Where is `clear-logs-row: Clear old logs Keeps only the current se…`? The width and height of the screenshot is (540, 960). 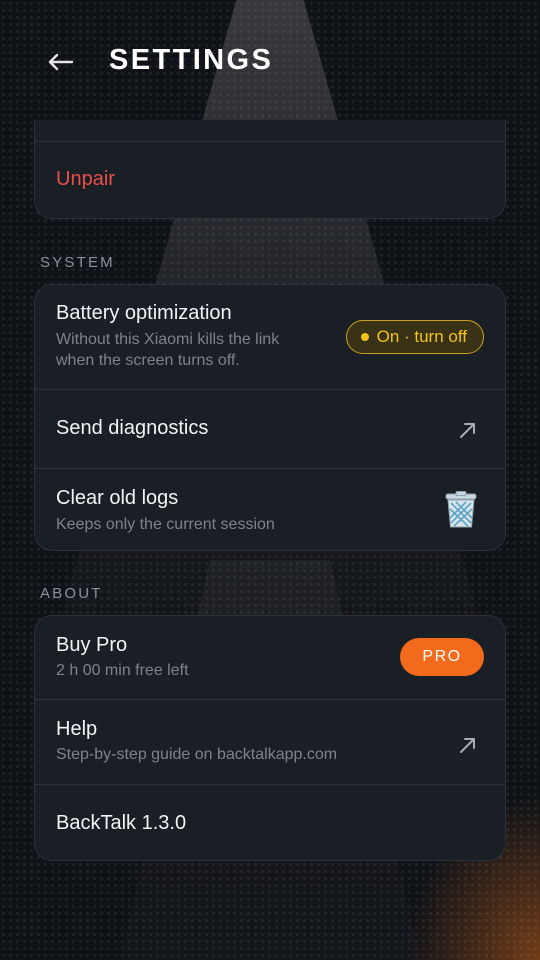
clear-logs-row: Clear old logs Keeps only the current se… is located at coordinates (270, 509).